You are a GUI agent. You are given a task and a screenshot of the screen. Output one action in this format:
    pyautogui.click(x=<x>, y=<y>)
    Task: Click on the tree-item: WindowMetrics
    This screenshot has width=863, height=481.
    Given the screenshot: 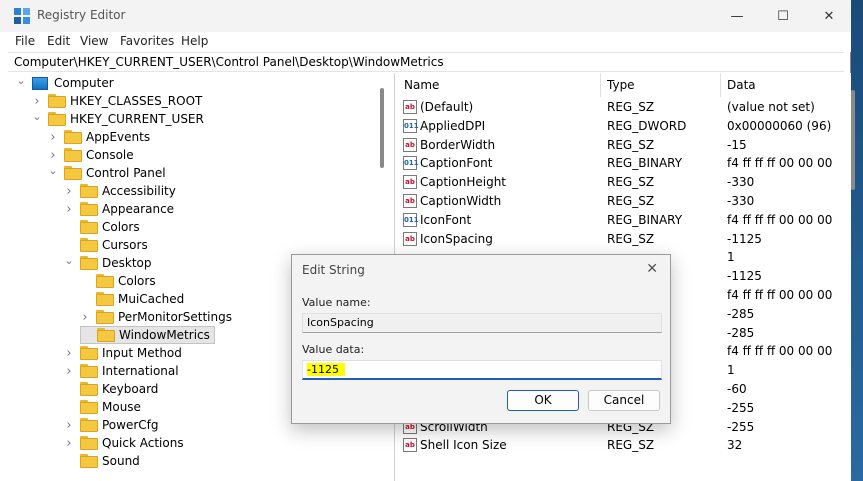 What is the action you would take?
    pyautogui.click(x=147, y=335)
    